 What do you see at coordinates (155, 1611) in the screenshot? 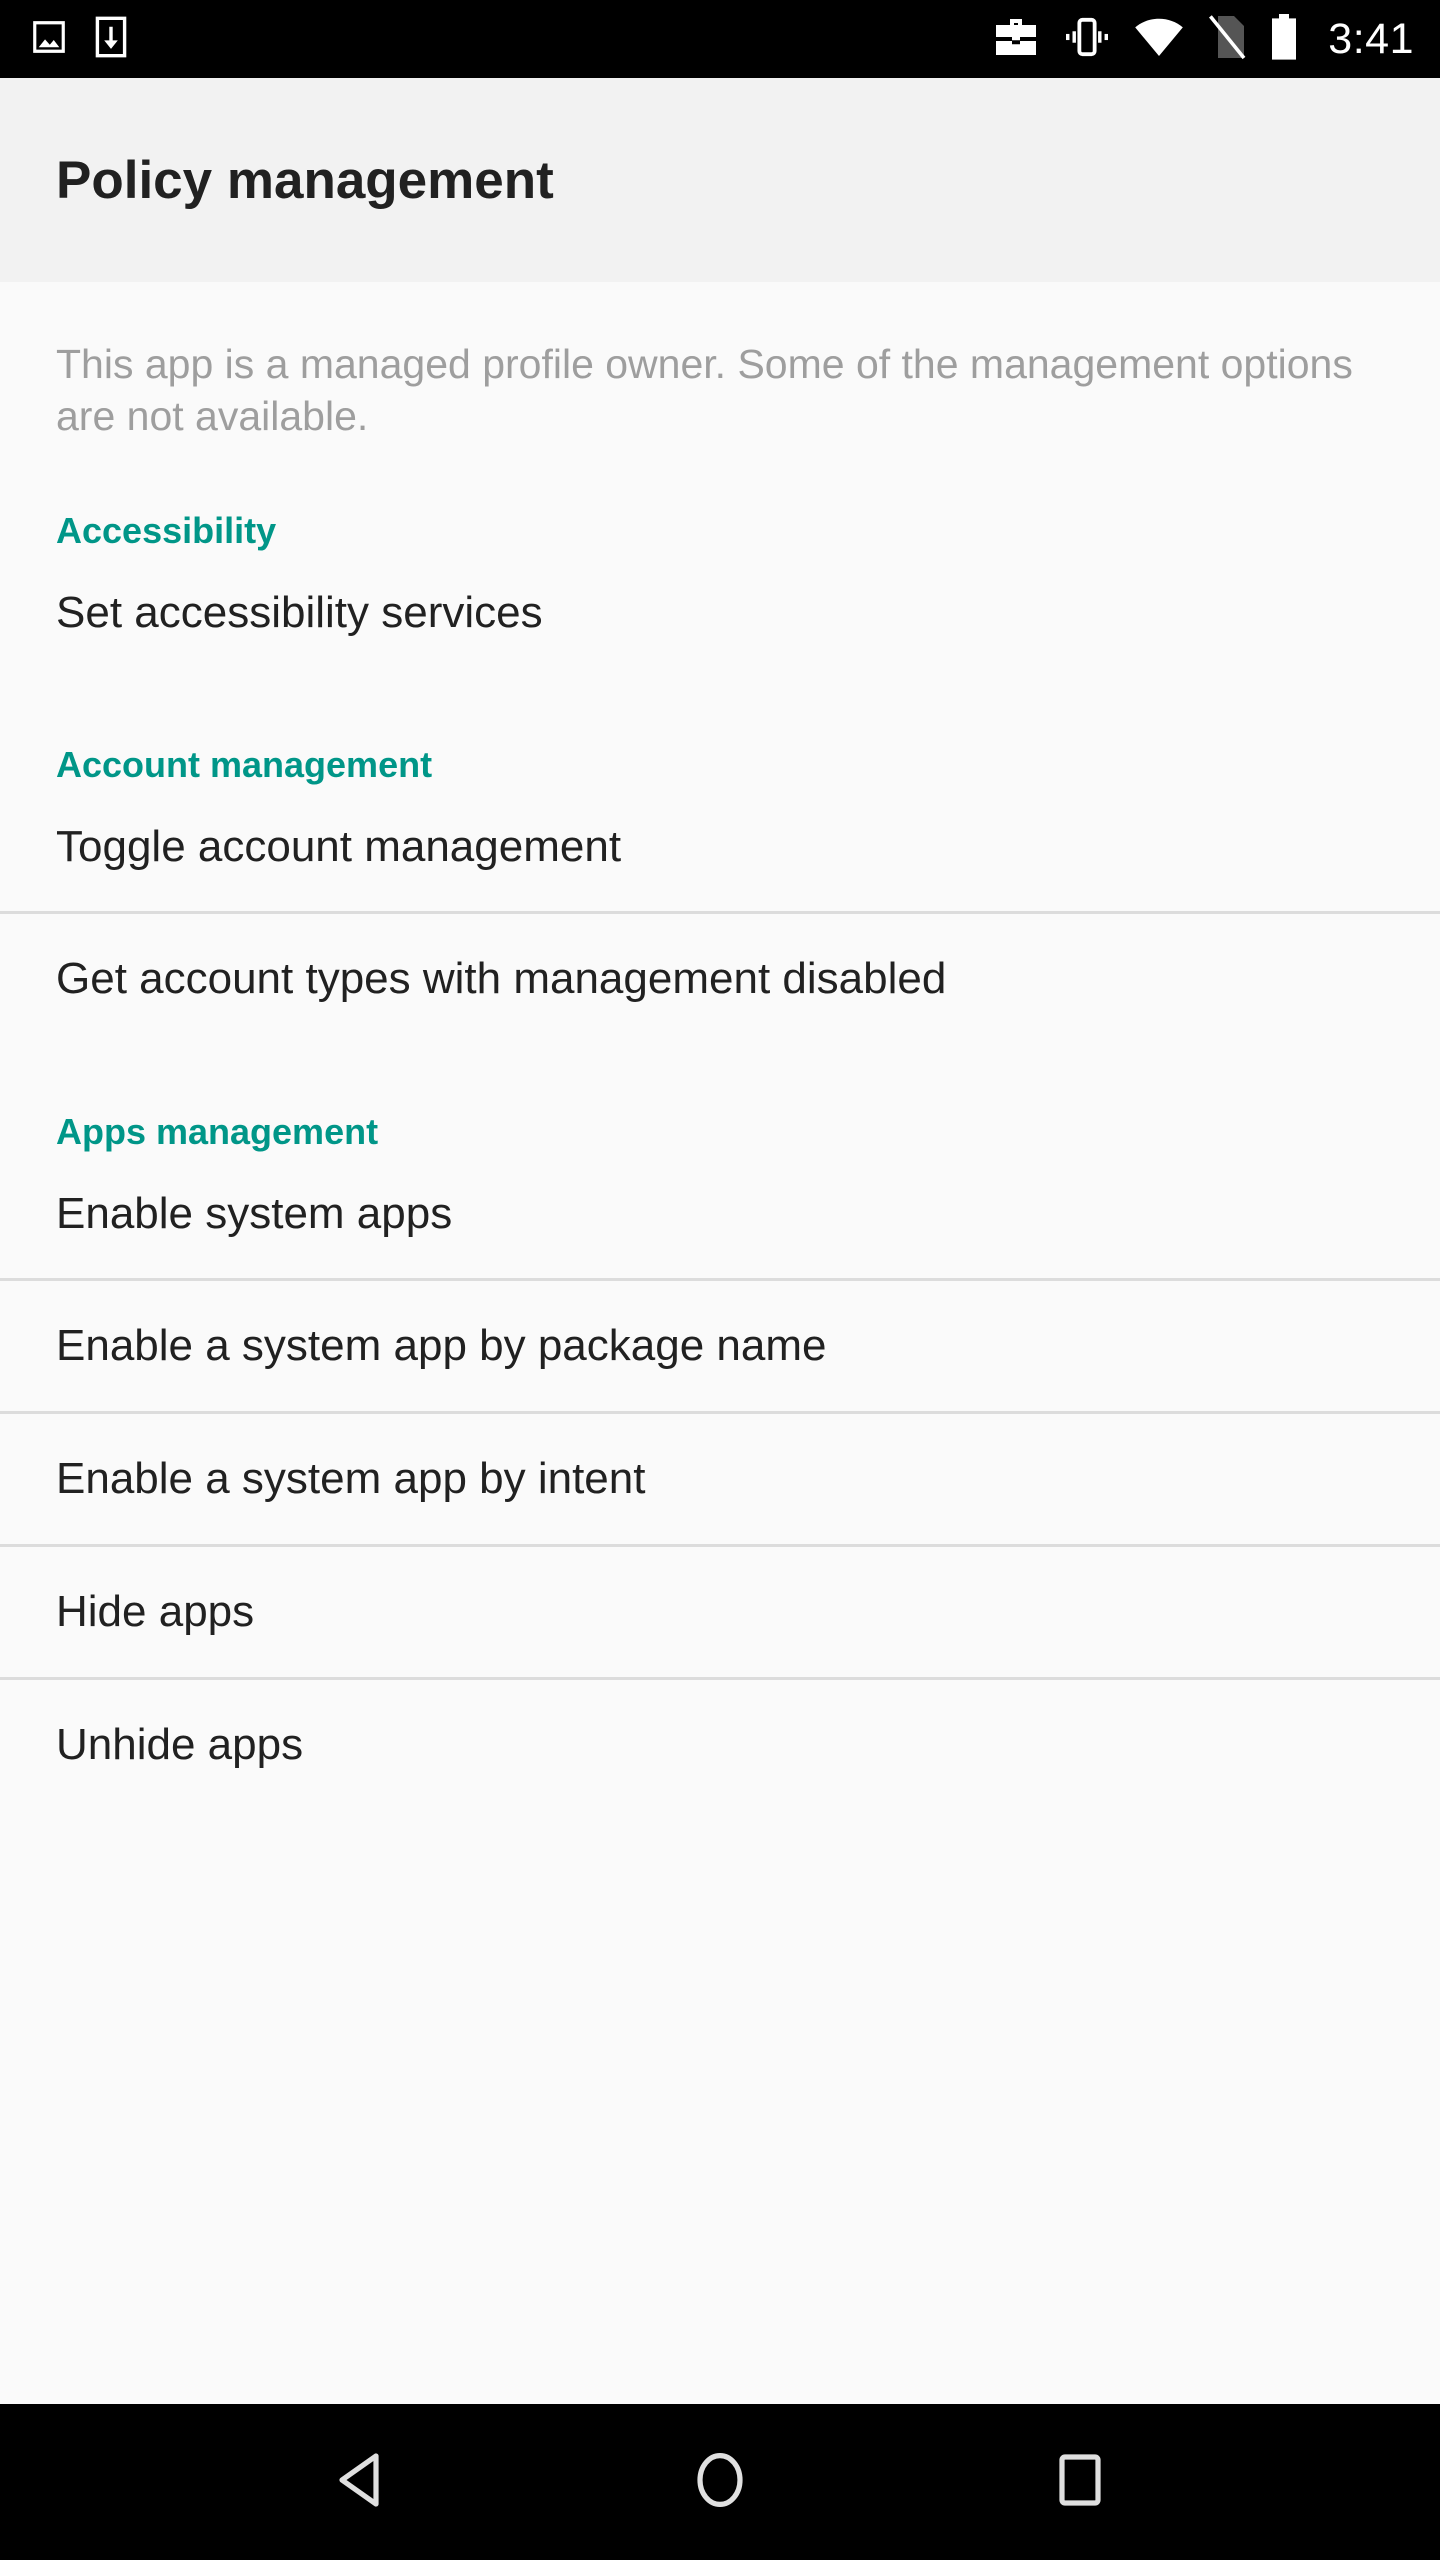
I see `list-item-label: Hide apps` at bounding box center [155, 1611].